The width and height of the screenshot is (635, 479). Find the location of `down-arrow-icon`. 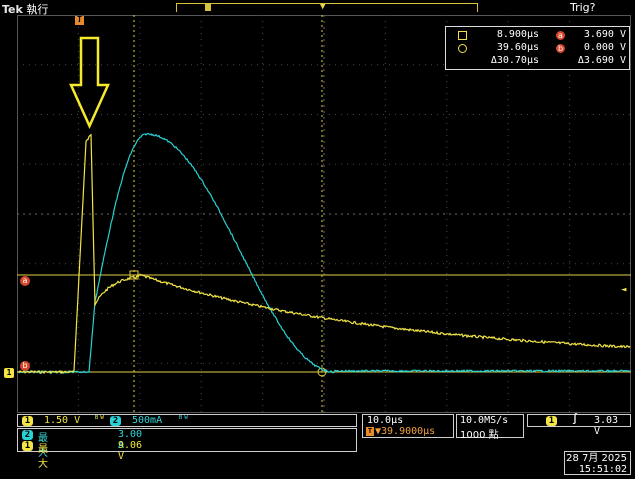

down-arrow-icon is located at coordinates (89, 83).